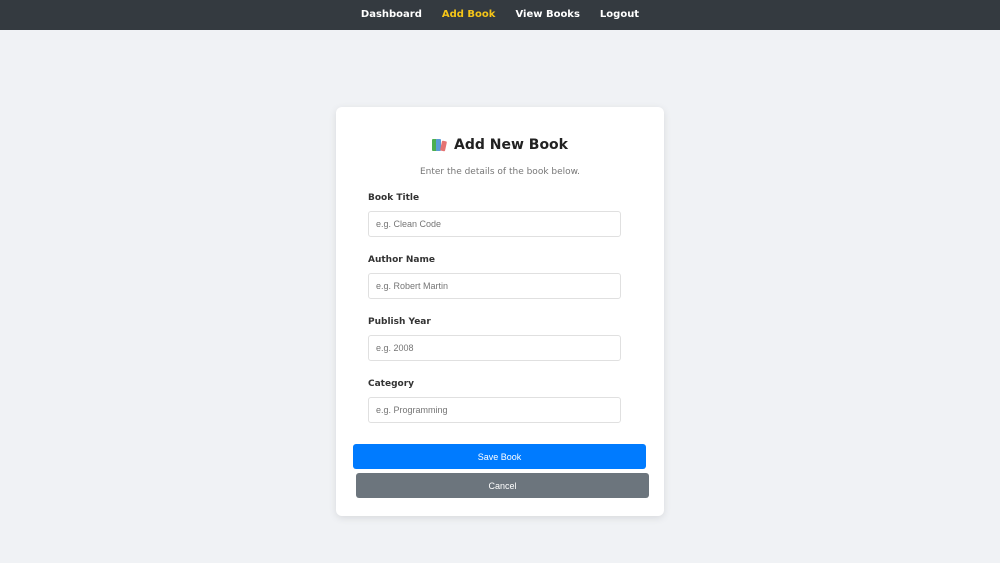  Describe the element at coordinates (391, 384) in the screenshot. I see `category-label: Category` at that location.